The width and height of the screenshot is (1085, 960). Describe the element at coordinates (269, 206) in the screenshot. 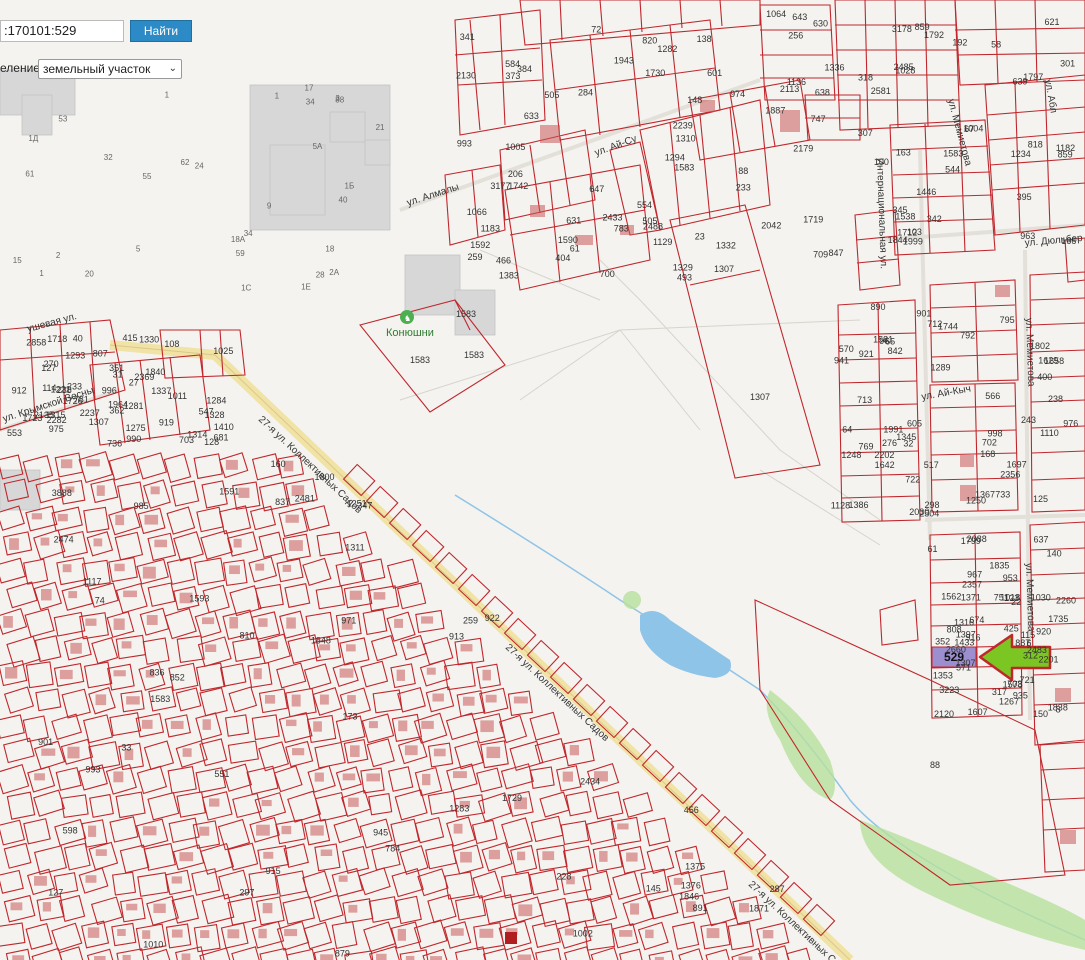

I see `house-number: 9` at that location.